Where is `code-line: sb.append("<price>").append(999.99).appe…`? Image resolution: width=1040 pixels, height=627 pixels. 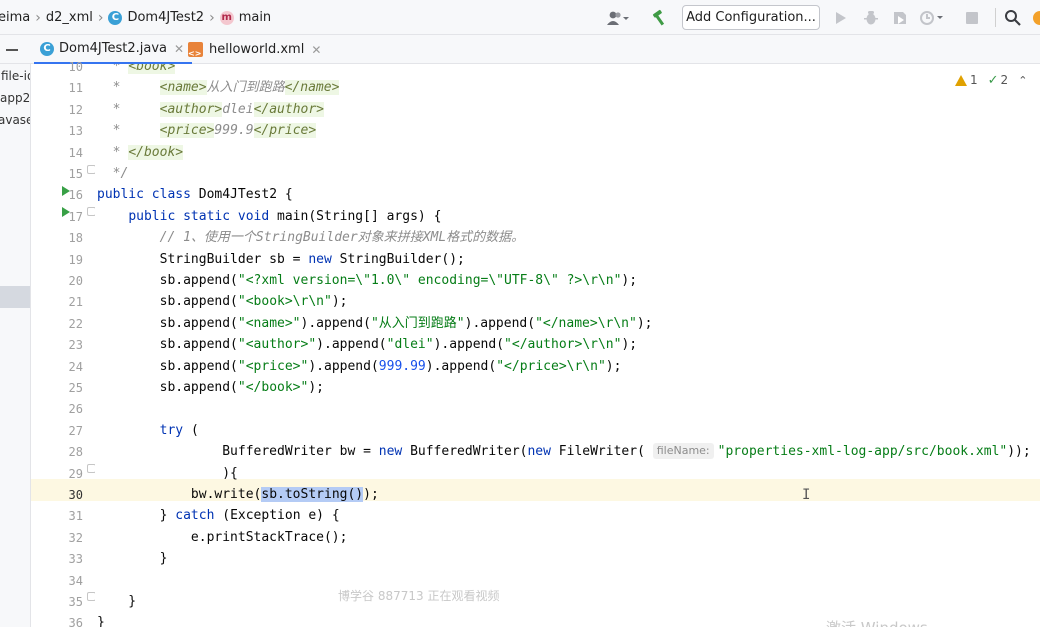
code-line: sb.append("<price>").append(999.99).appe… is located at coordinates (359, 367).